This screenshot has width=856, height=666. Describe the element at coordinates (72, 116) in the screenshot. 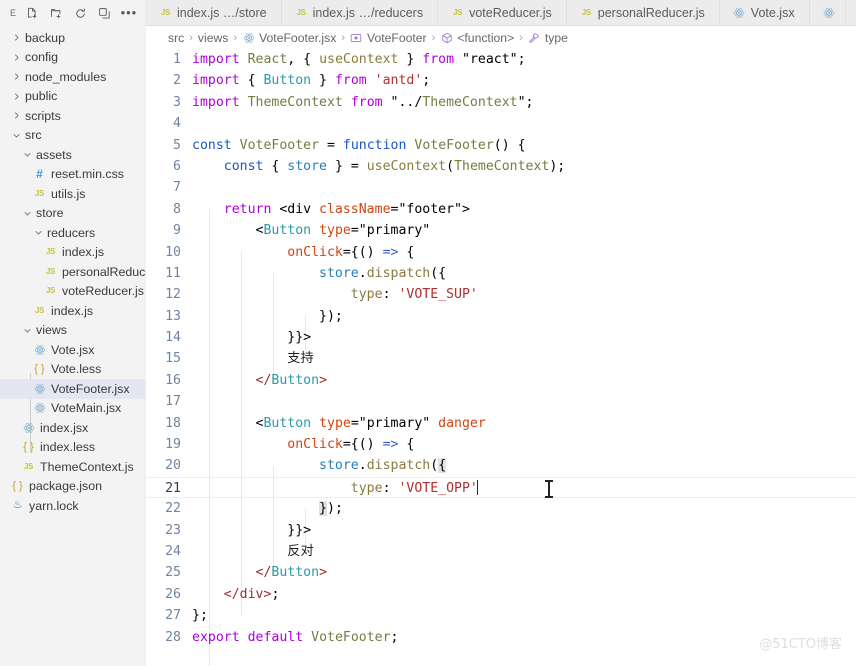

I see `tree-folder-scripts: scripts` at that location.